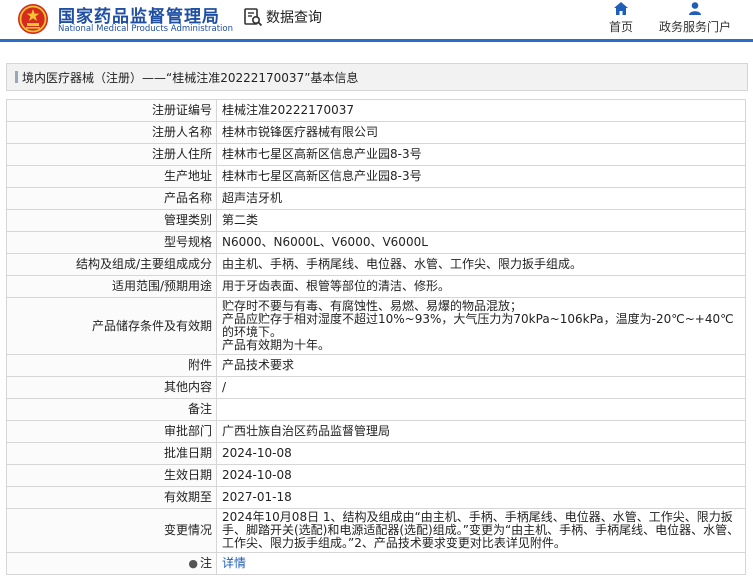 Image resolution: width=753 pixels, height=579 pixels. What do you see at coordinates (111, 176) in the screenshot?
I see `field-label-production-address: 生产地址` at bounding box center [111, 176].